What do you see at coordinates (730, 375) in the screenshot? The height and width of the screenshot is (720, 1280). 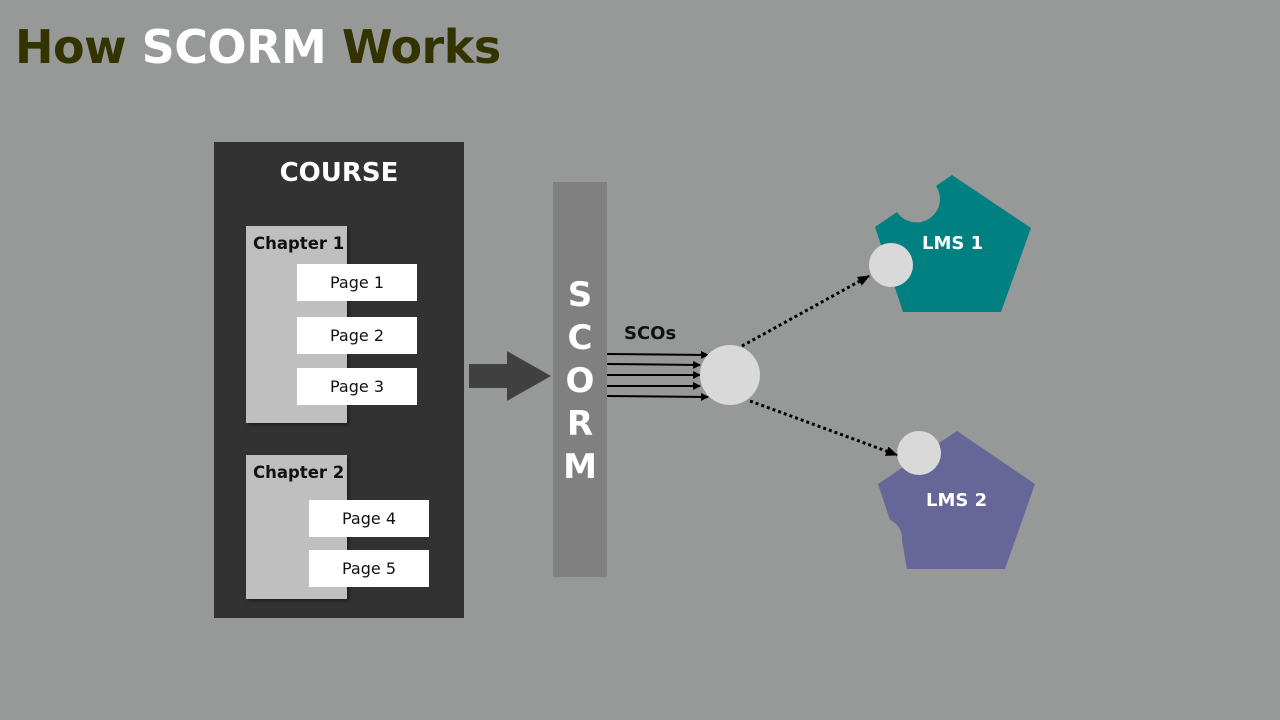 I see `hub-circle` at bounding box center [730, 375].